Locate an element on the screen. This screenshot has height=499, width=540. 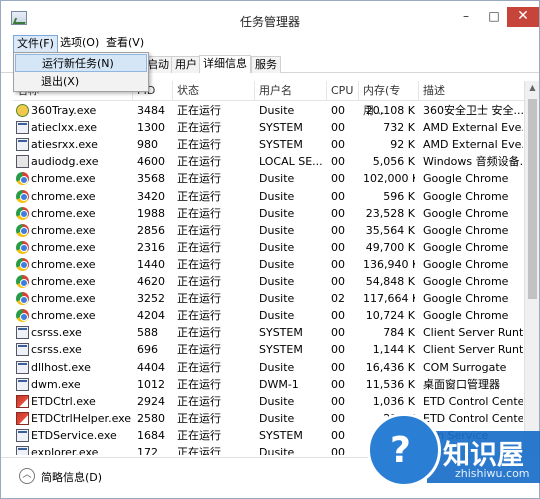
cell-memory: 784 K is located at coordinates (399, 333).